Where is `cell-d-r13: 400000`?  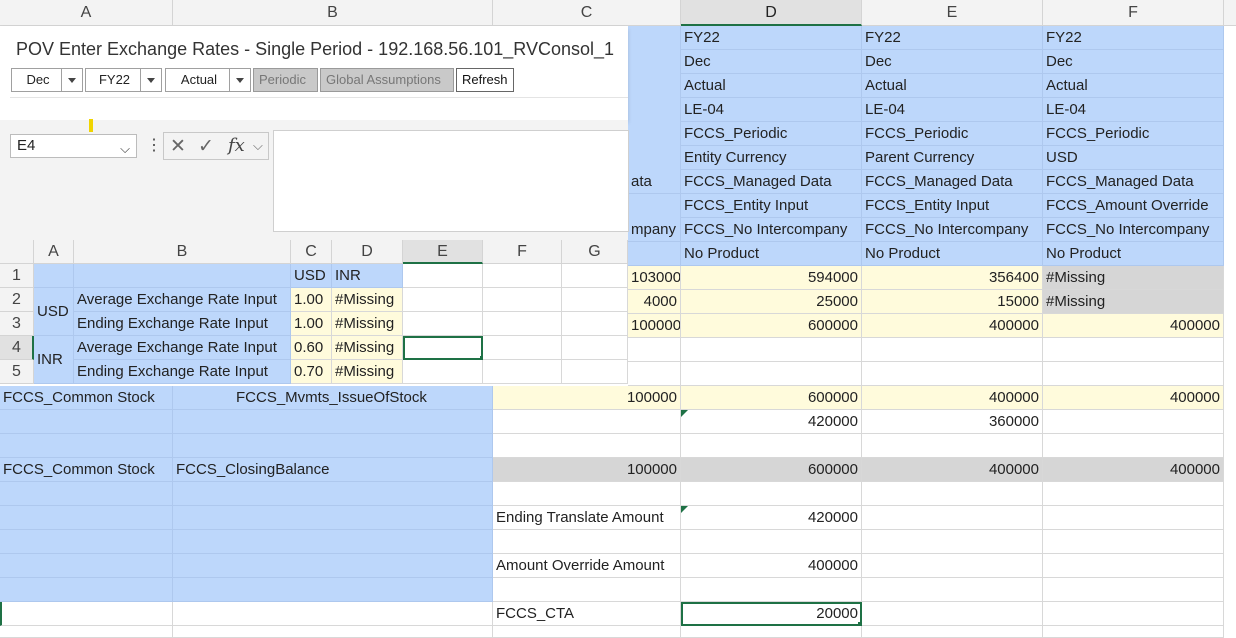
cell-d-r13: 400000 is located at coordinates (771, 566).